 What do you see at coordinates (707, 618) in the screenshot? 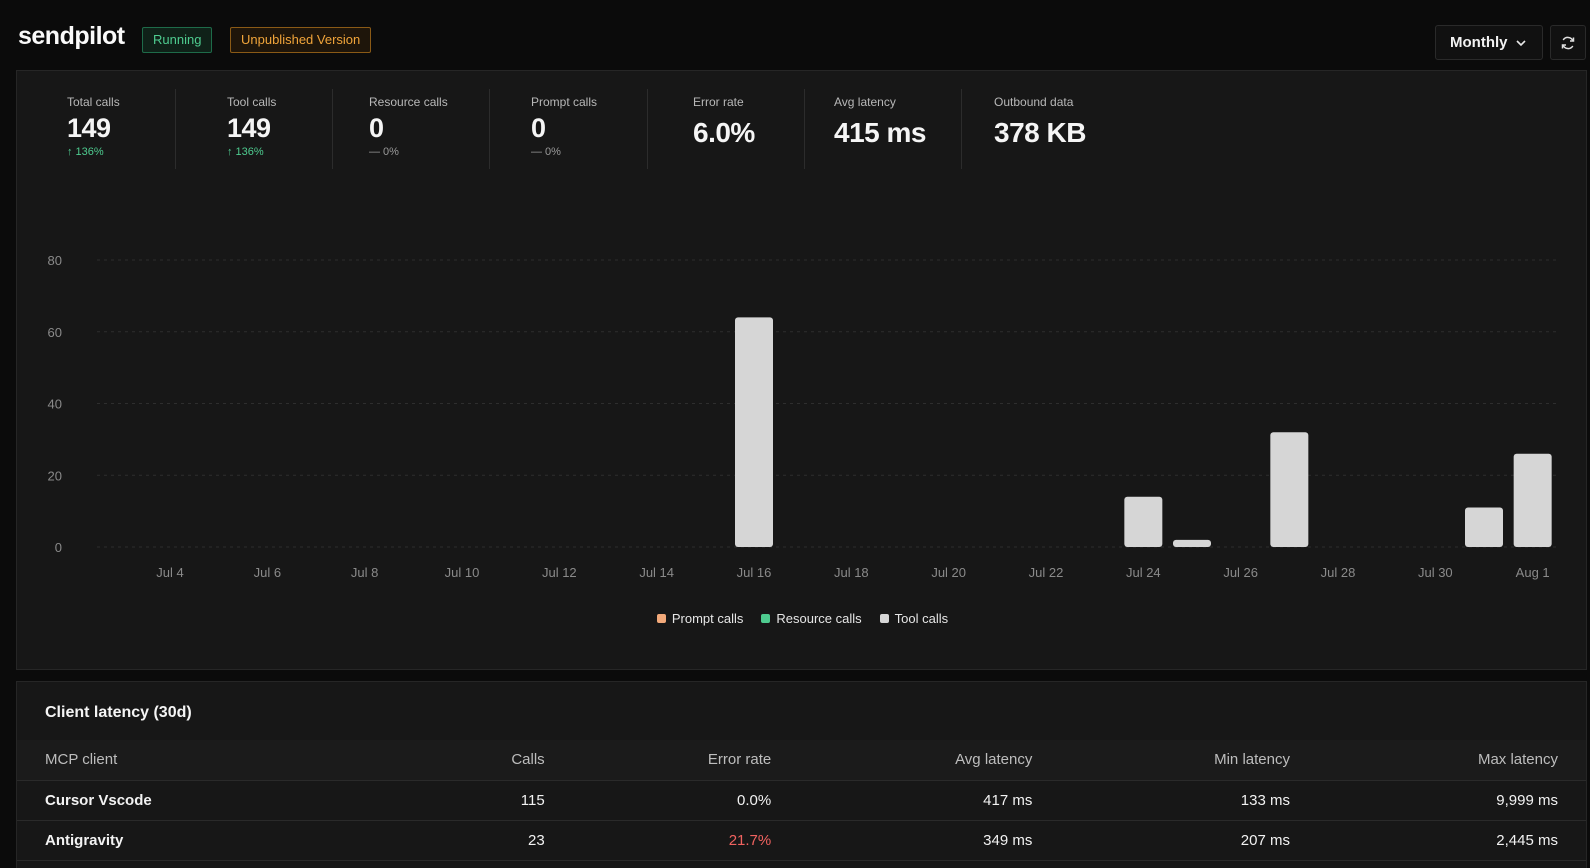
I see `legend-label: Prompt calls` at bounding box center [707, 618].